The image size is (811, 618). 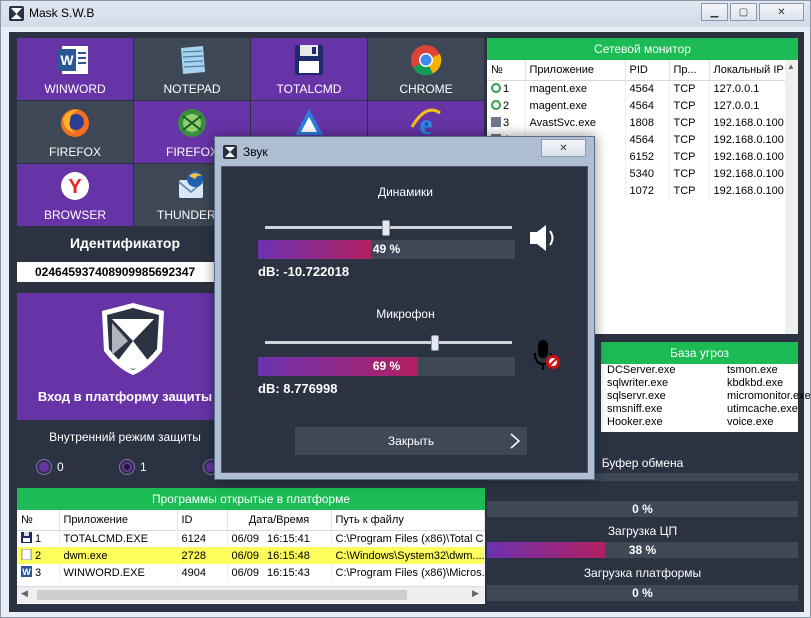 What do you see at coordinates (714, 12) in the screenshot?
I see `minimize-button: ▁` at bounding box center [714, 12].